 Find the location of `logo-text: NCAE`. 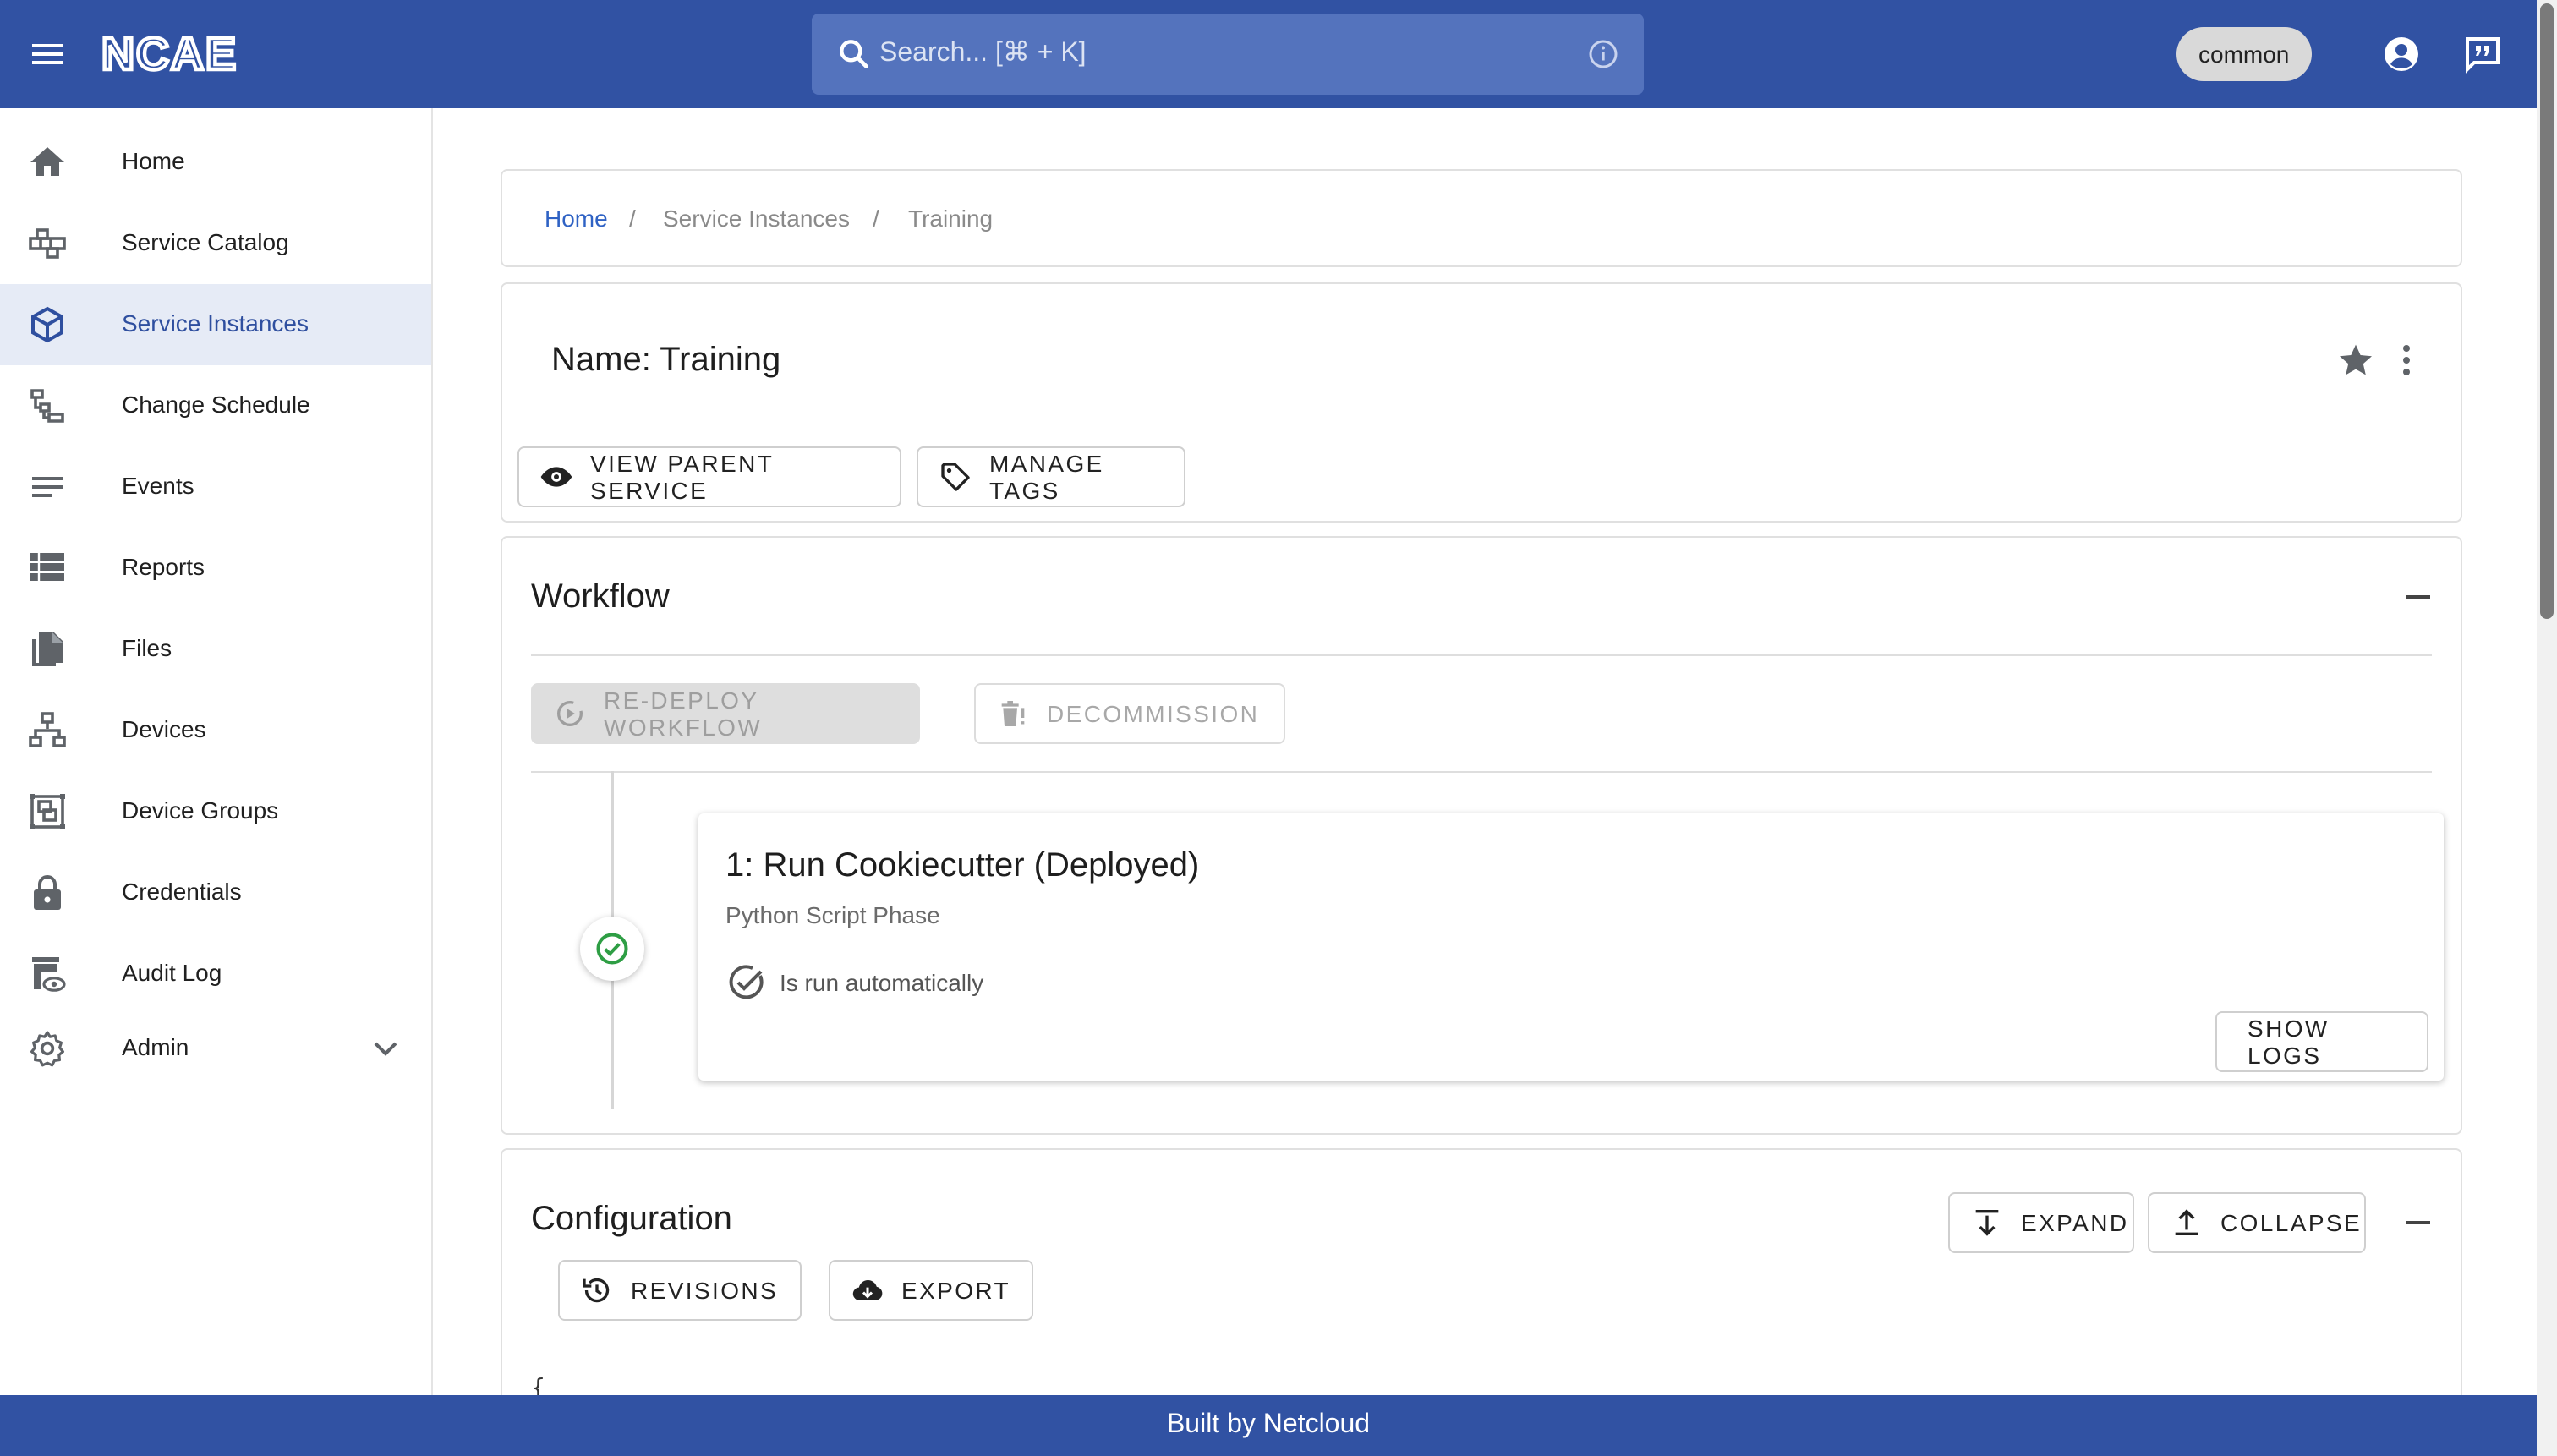

logo-text: NCAE is located at coordinates (169, 54).